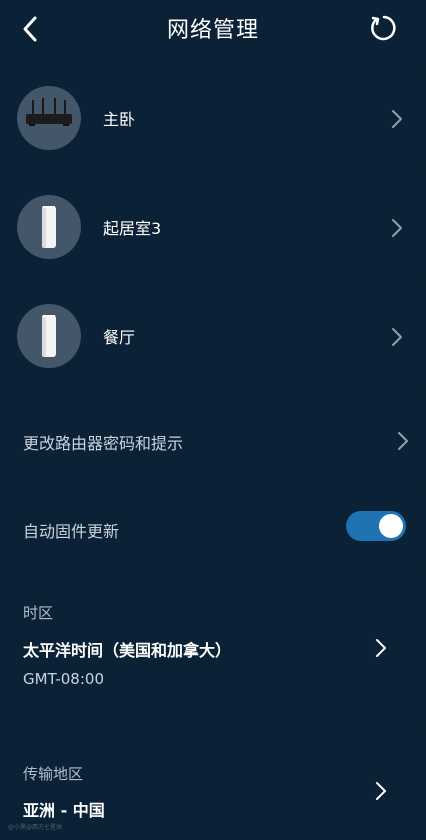 Image resolution: width=426 pixels, height=840 pixels. What do you see at coordinates (391, 526) in the screenshot?
I see `toggle-knob` at bounding box center [391, 526].